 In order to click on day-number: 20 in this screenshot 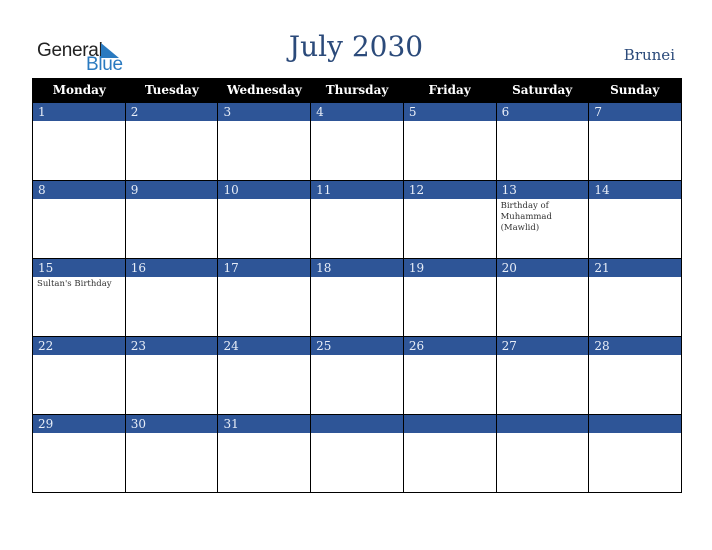, I will do `click(542, 268)`.